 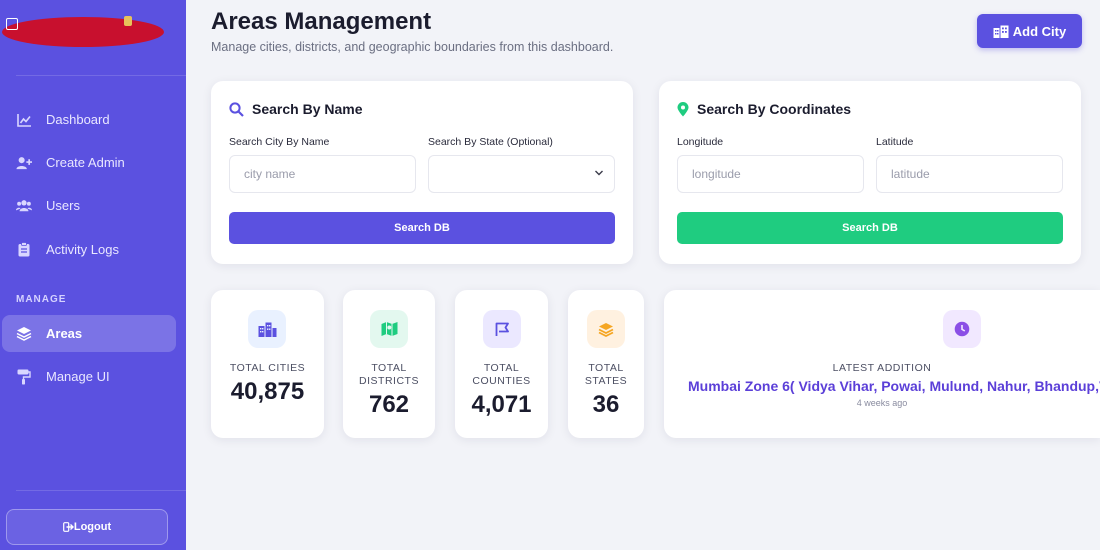 What do you see at coordinates (501, 404) in the screenshot?
I see `stat-value: 4,071` at bounding box center [501, 404].